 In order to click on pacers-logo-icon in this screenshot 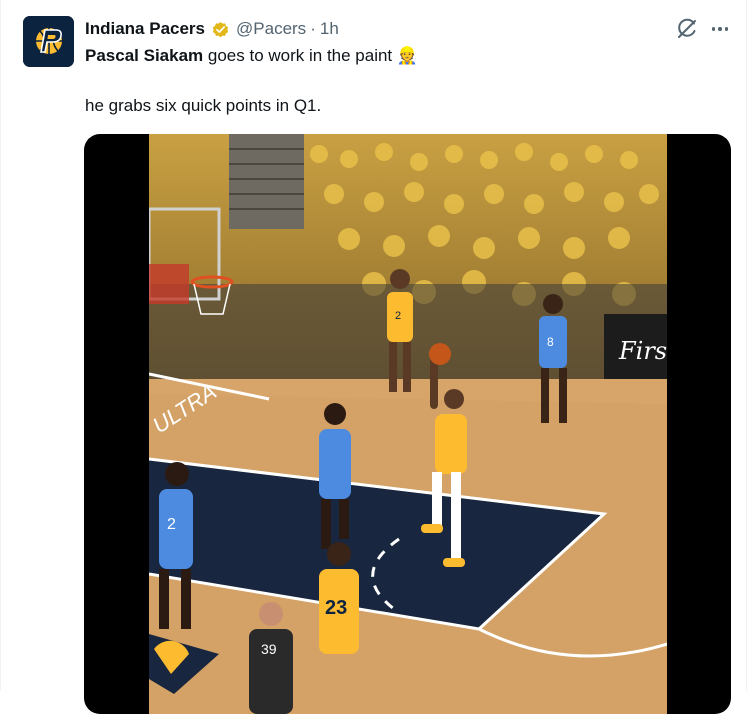, I will do `click(48, 41)`.